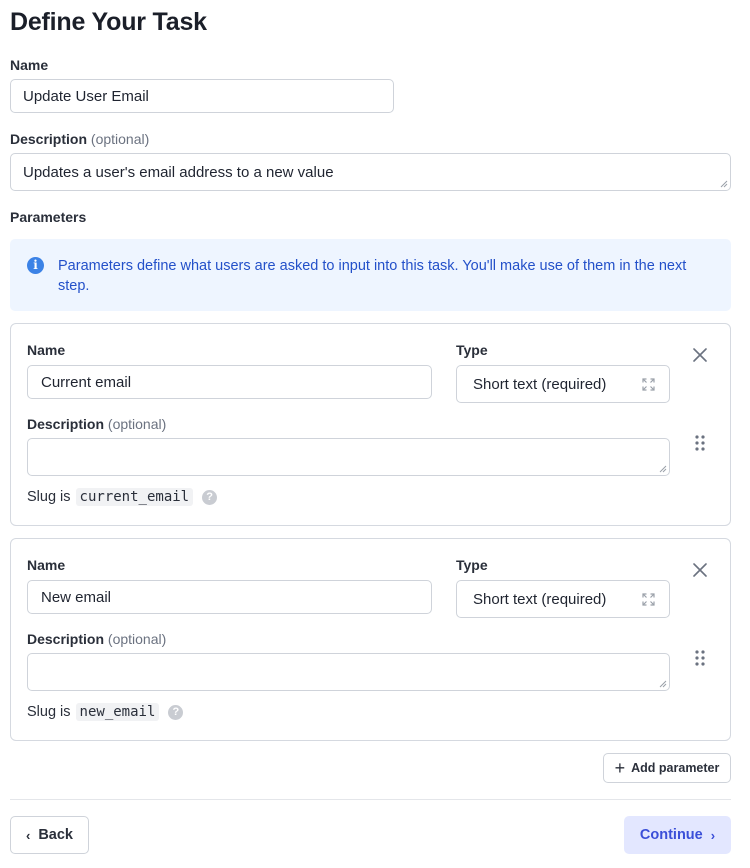 The image size is (750, 868). I want to click on parameter-slug: Slug is current_email ?, so click(122, 497).